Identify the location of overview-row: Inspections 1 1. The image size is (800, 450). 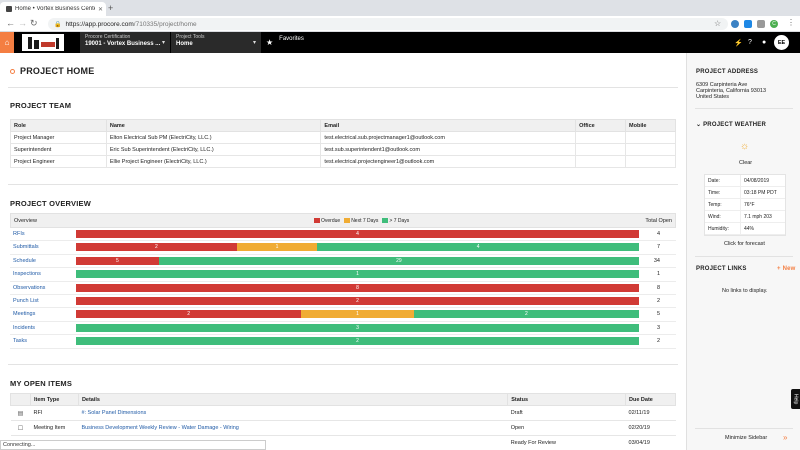
(343, 275).